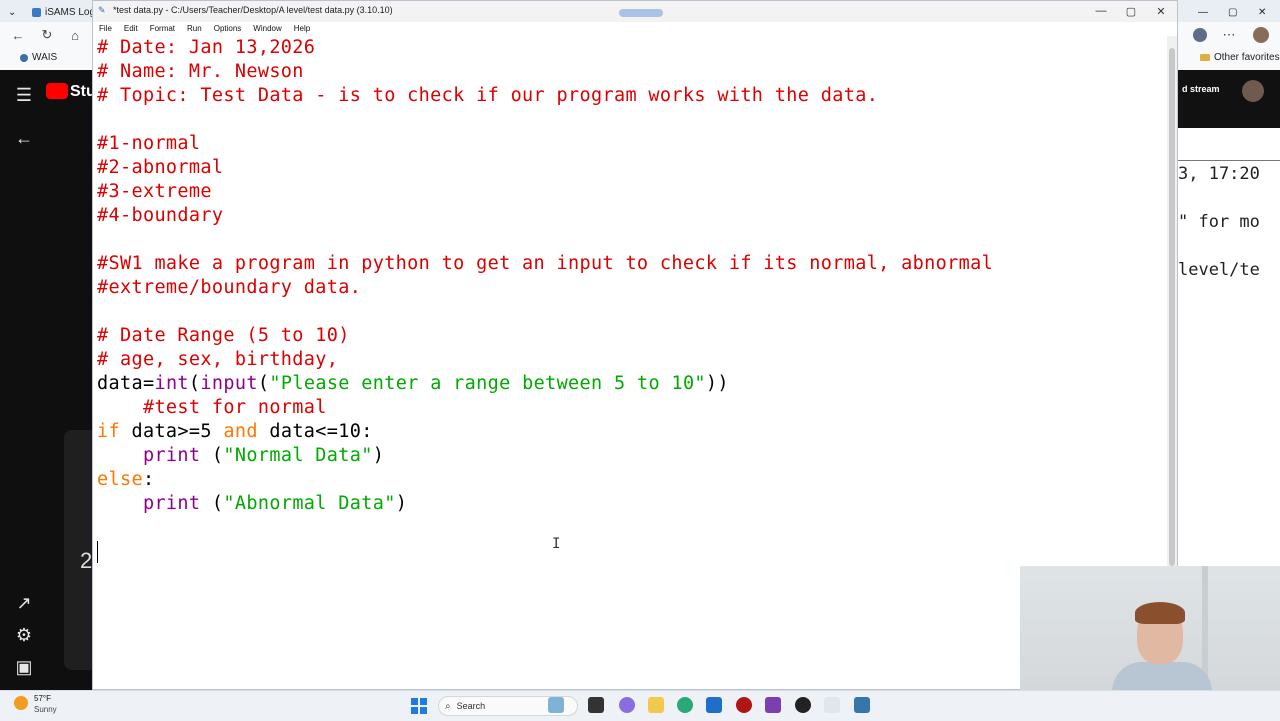 The height and width of the screenshot is (721, 1280). Describe the element at coordinates (656, 705) in the screenshot. I see `file-explorer-icon` at that location.